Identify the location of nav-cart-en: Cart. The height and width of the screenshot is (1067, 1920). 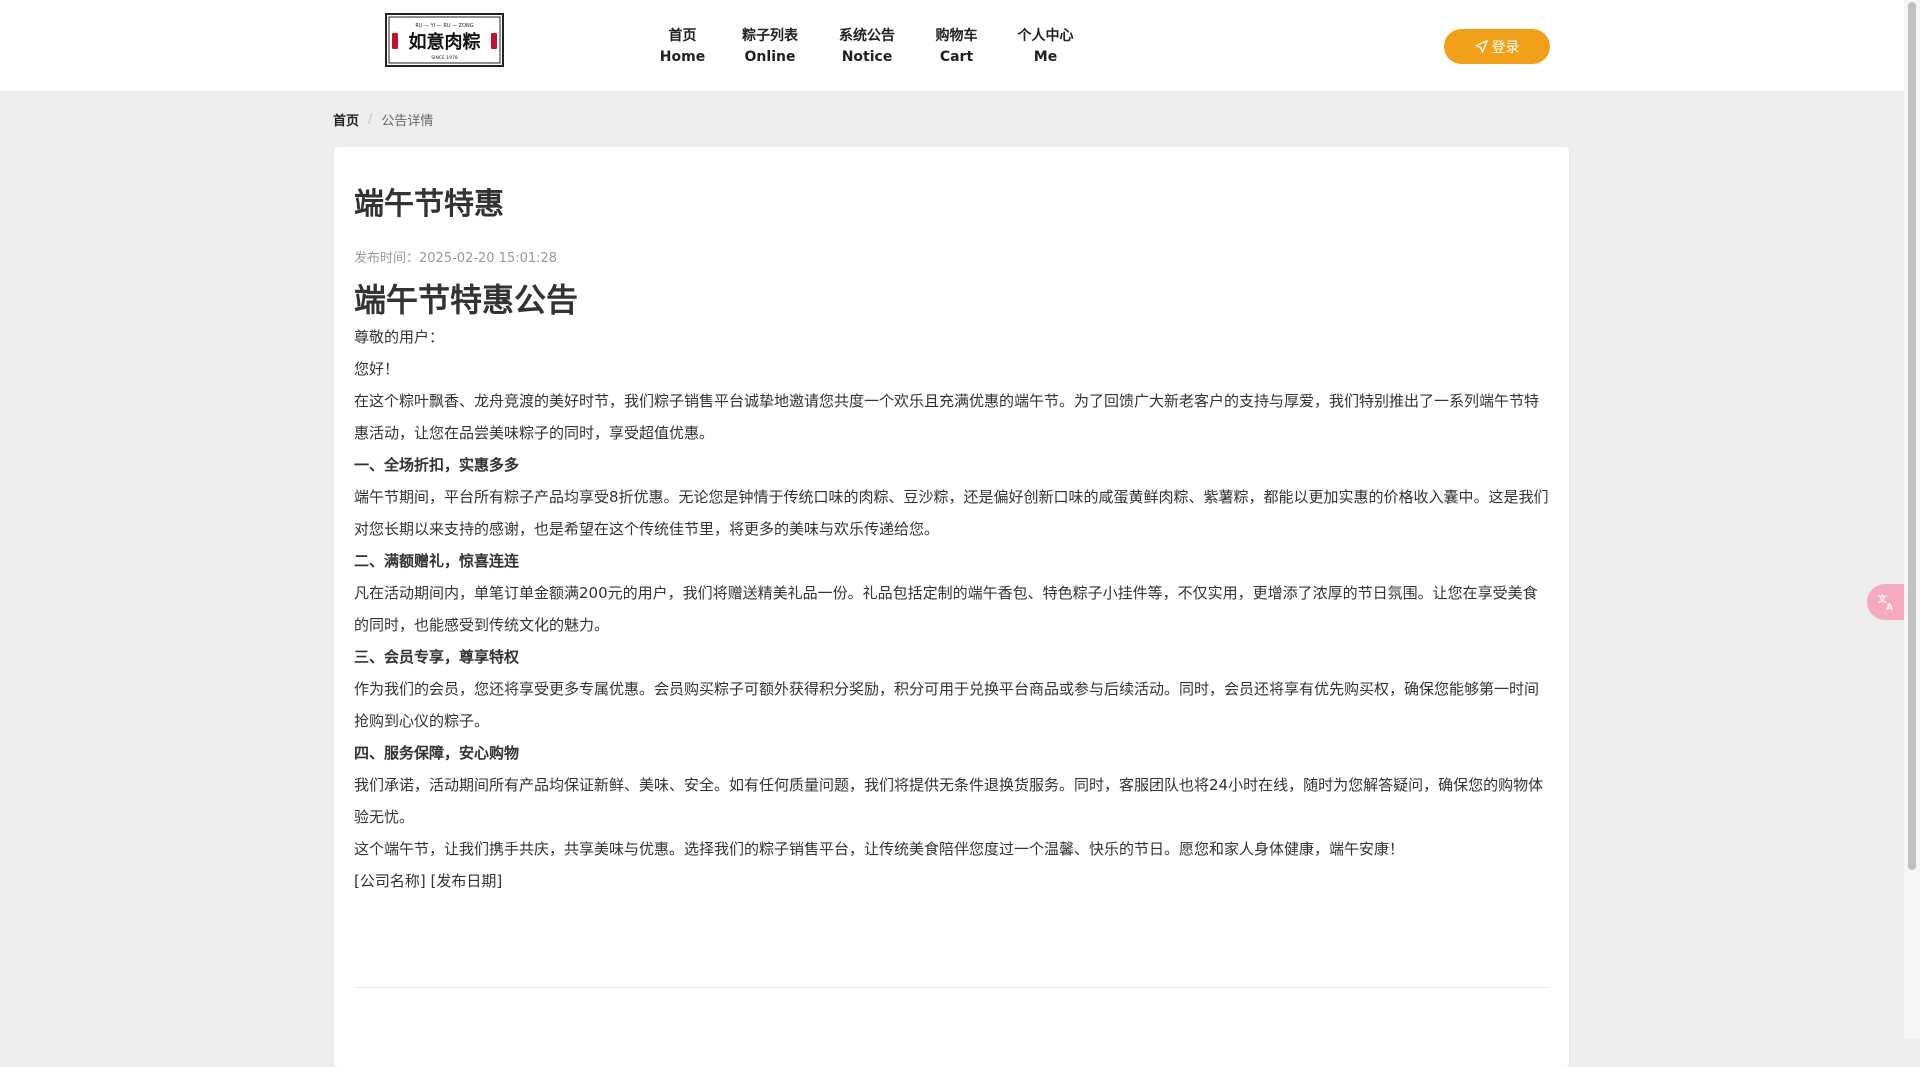
(956, 57).